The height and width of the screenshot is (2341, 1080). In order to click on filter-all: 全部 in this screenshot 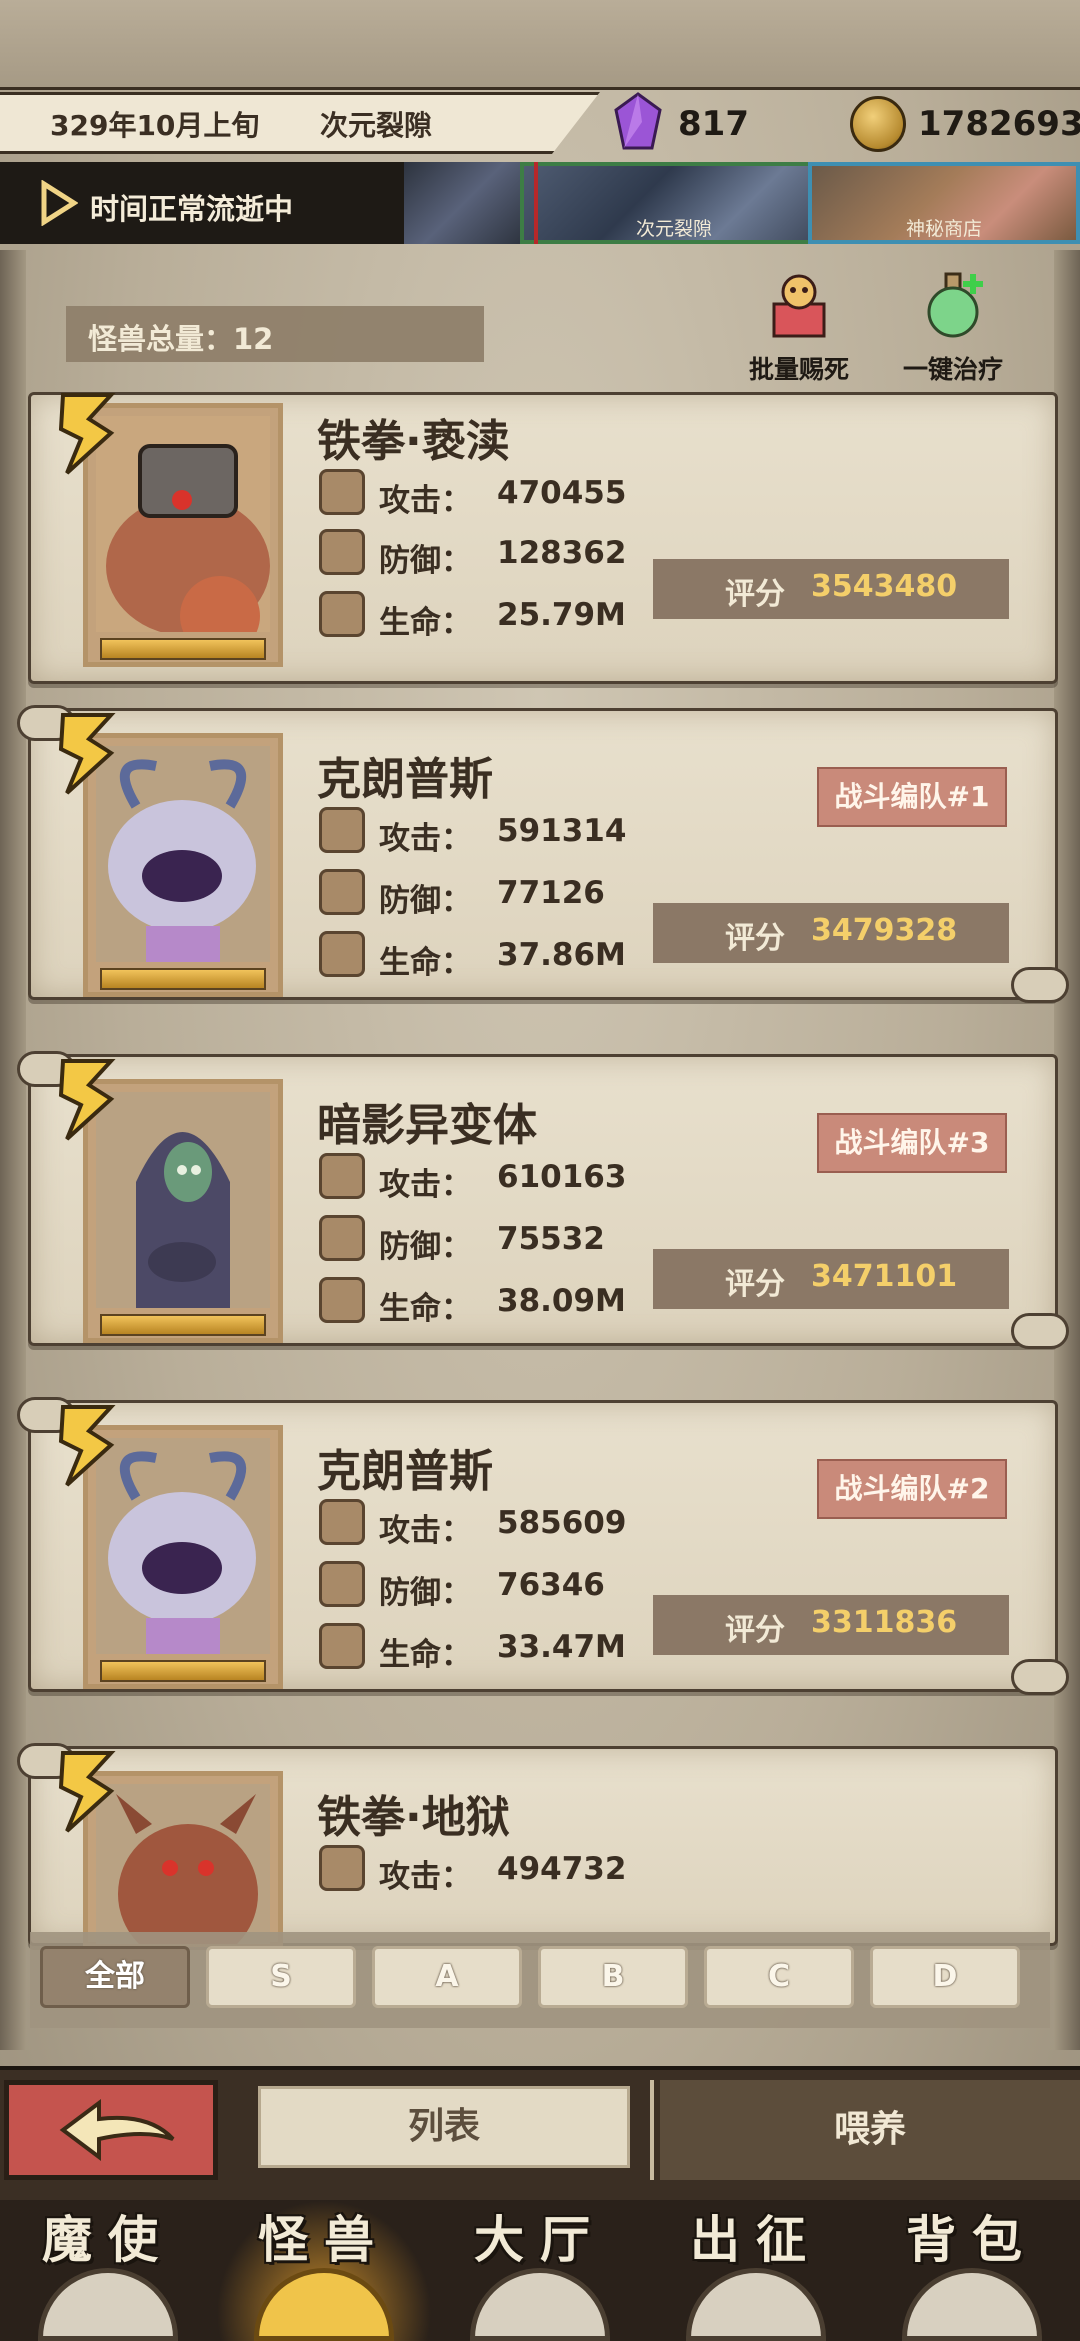, I will do `click(115, 1977)`.